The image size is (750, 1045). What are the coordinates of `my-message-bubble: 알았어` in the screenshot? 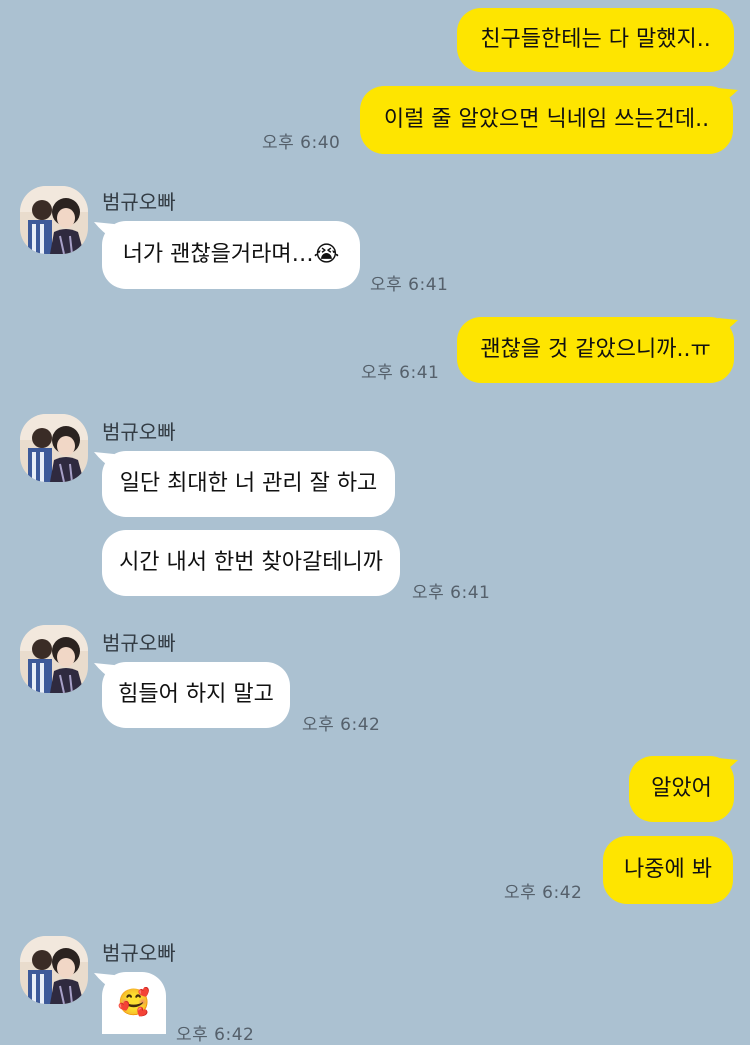 It's located at (681, 789).